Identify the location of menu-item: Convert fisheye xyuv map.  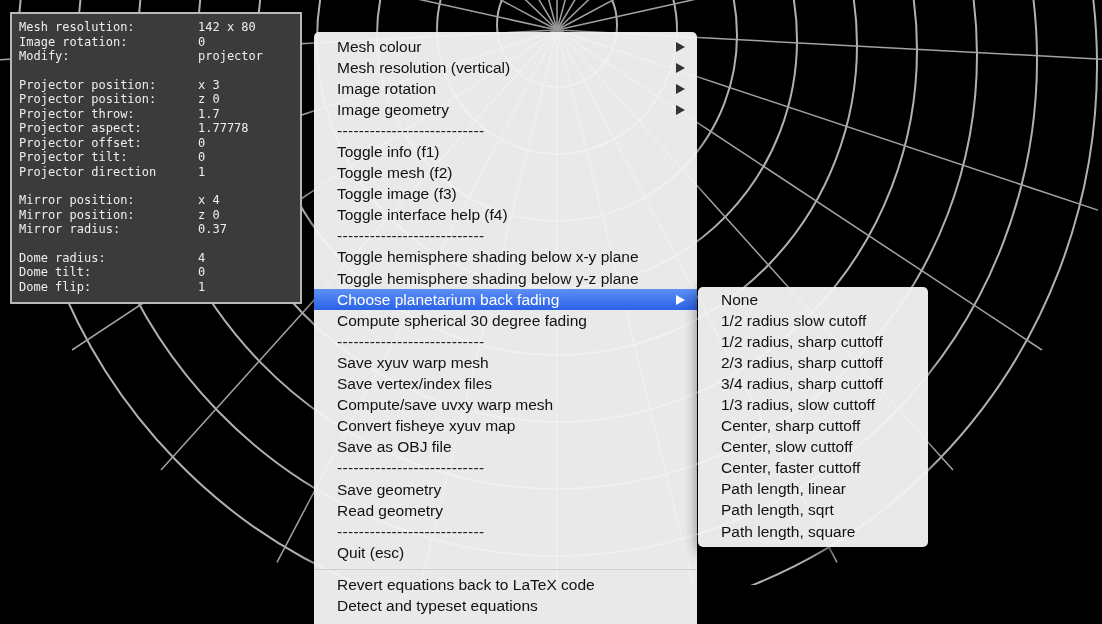
(505, 426).